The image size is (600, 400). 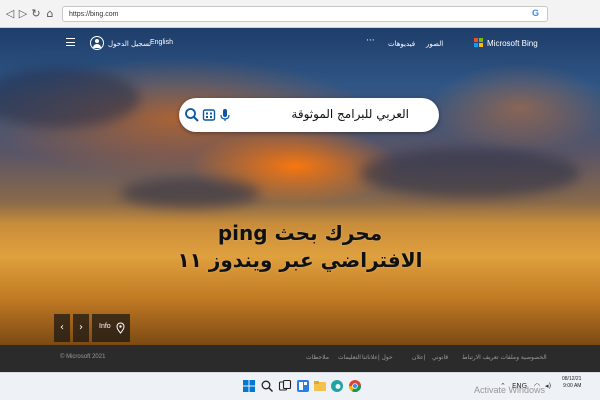 I want to click on clock-time: 9:00 AM, so click(x=572, y=386).